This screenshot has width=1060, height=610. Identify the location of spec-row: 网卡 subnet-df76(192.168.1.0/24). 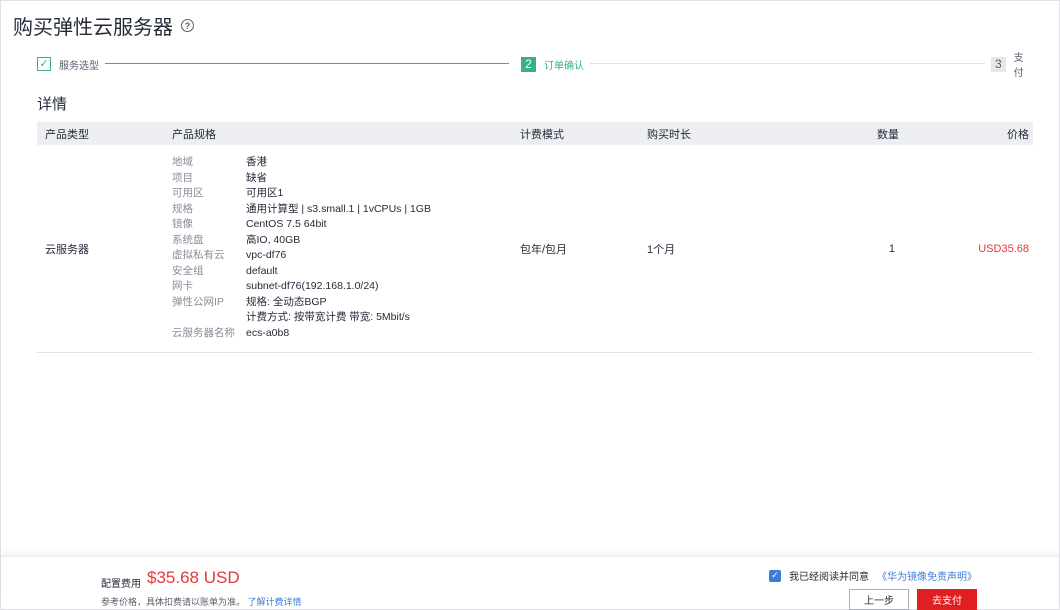
(301, 287).